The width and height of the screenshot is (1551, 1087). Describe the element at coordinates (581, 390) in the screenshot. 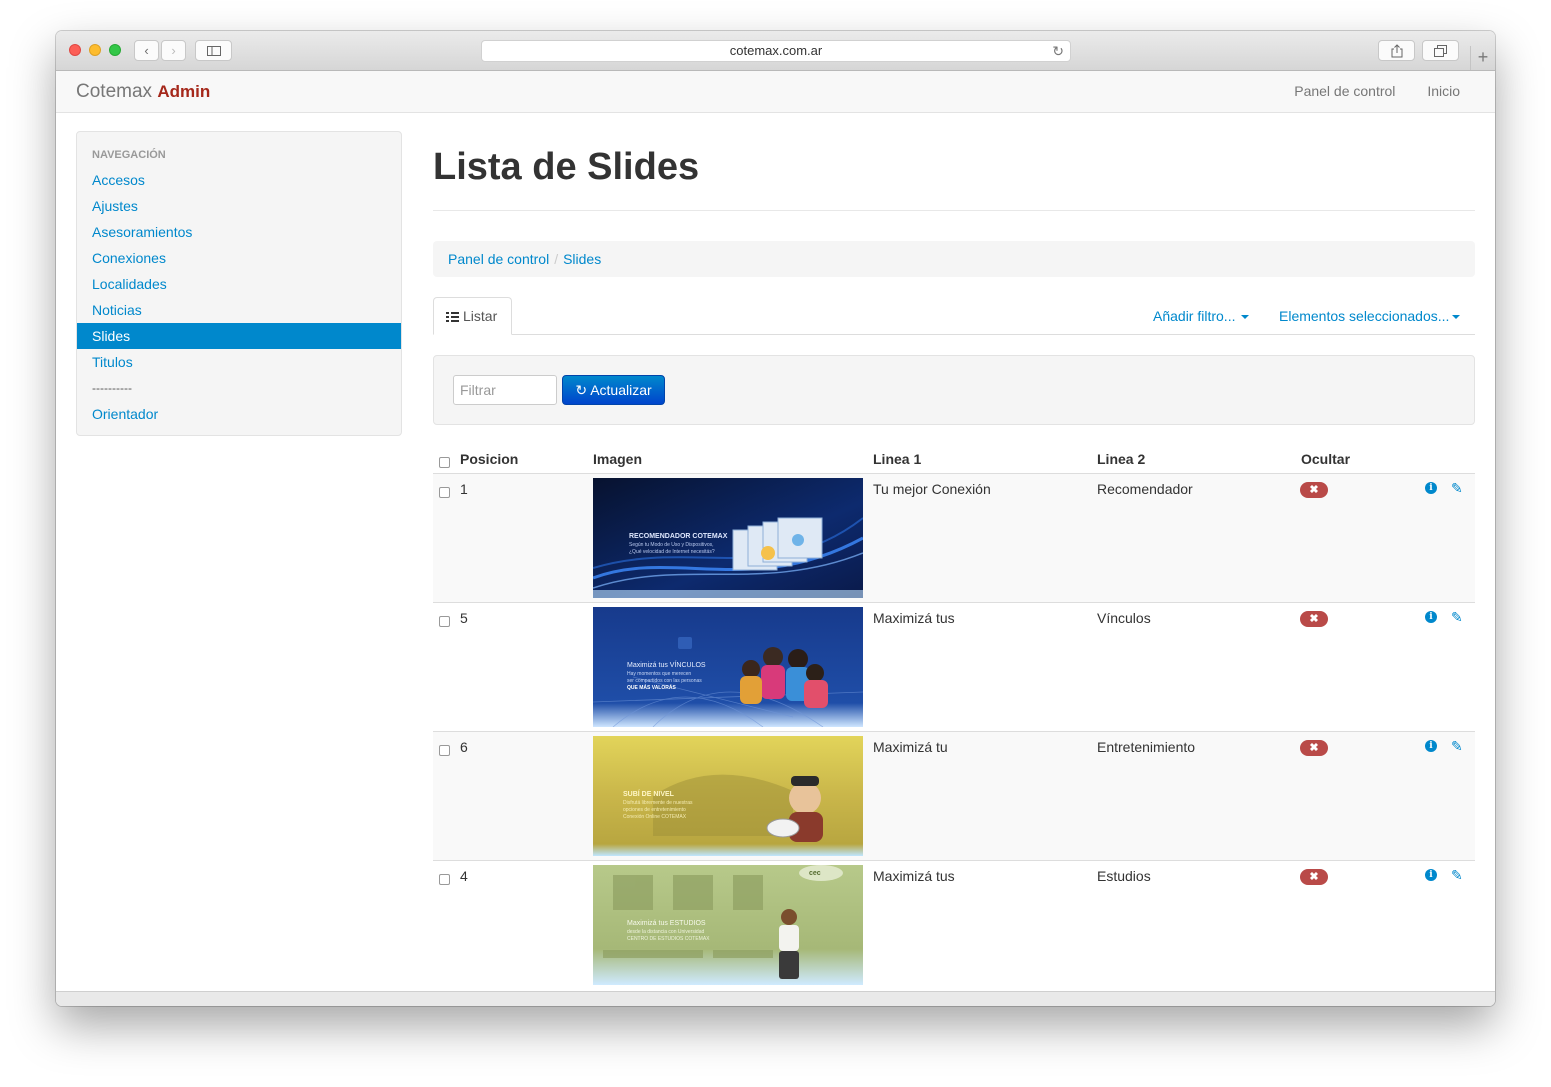

I see `refresh-icon: ↻` at that location.